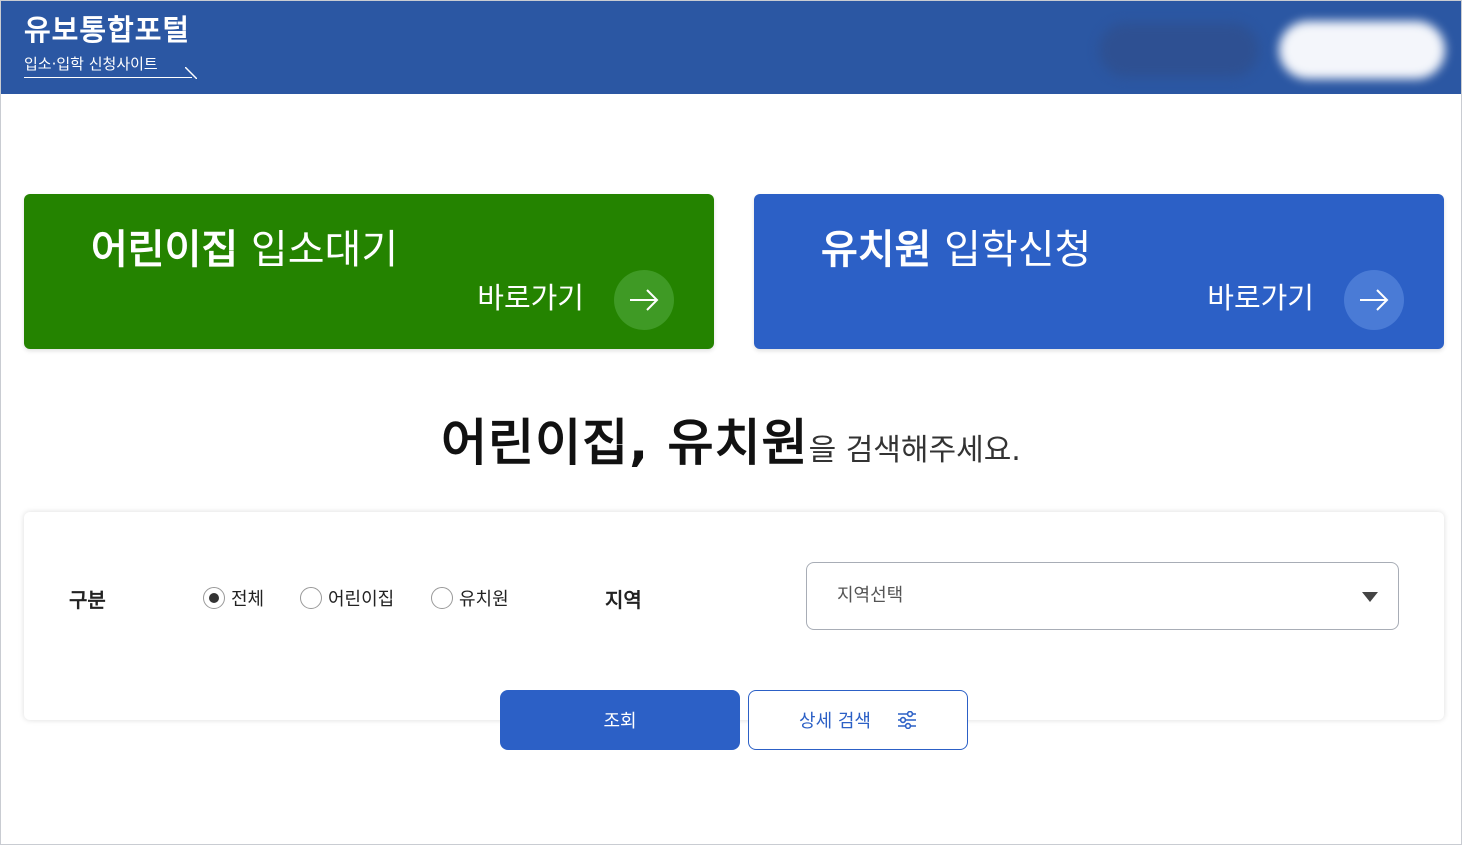  Describe the element at coordinates (625, 443) in the screenshot. I see `headline-bold: 어린이집, 유치원` at that location.